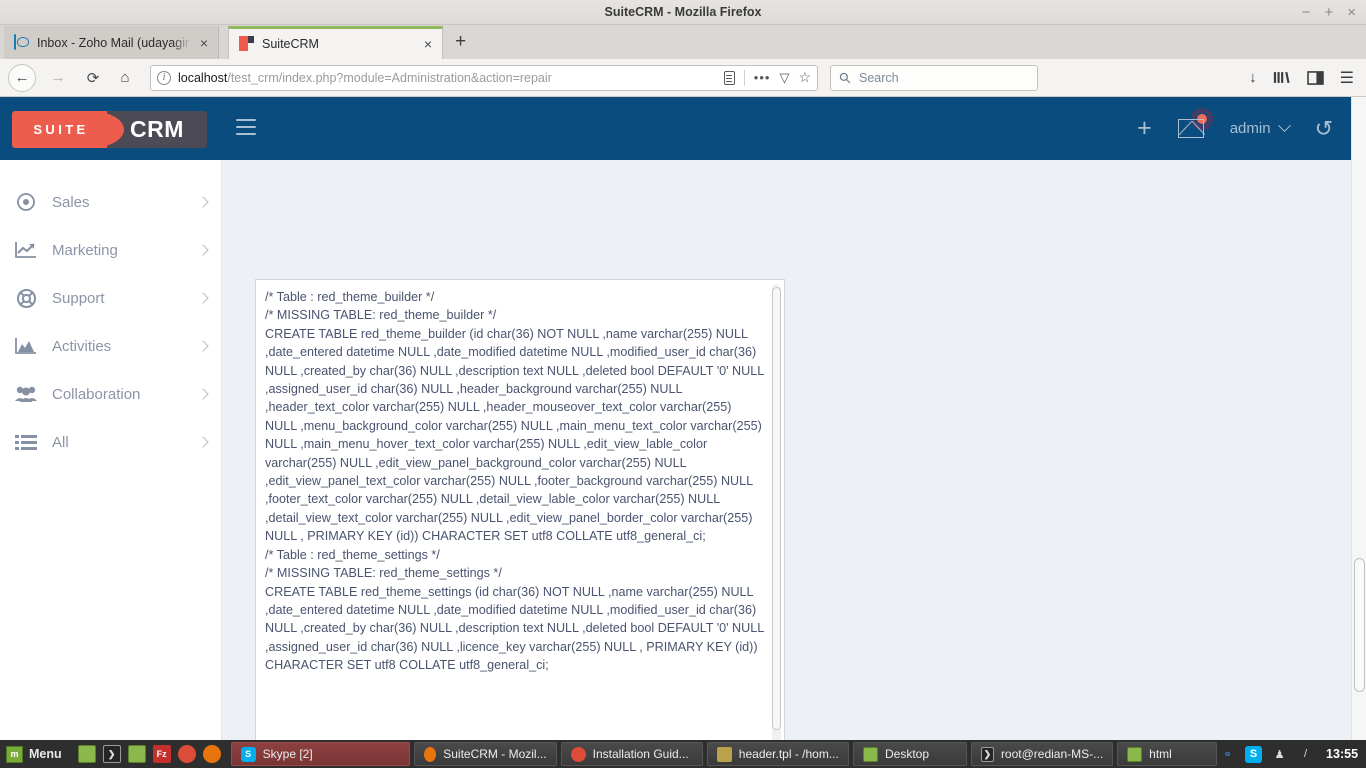 This screenshot has height=768, width=1366. What do you see at coordinates (1292, 754) in the screenshot?
I see `system-tray: ⚭ S ♟ / 13:55` at bounding box center [1292, 754].